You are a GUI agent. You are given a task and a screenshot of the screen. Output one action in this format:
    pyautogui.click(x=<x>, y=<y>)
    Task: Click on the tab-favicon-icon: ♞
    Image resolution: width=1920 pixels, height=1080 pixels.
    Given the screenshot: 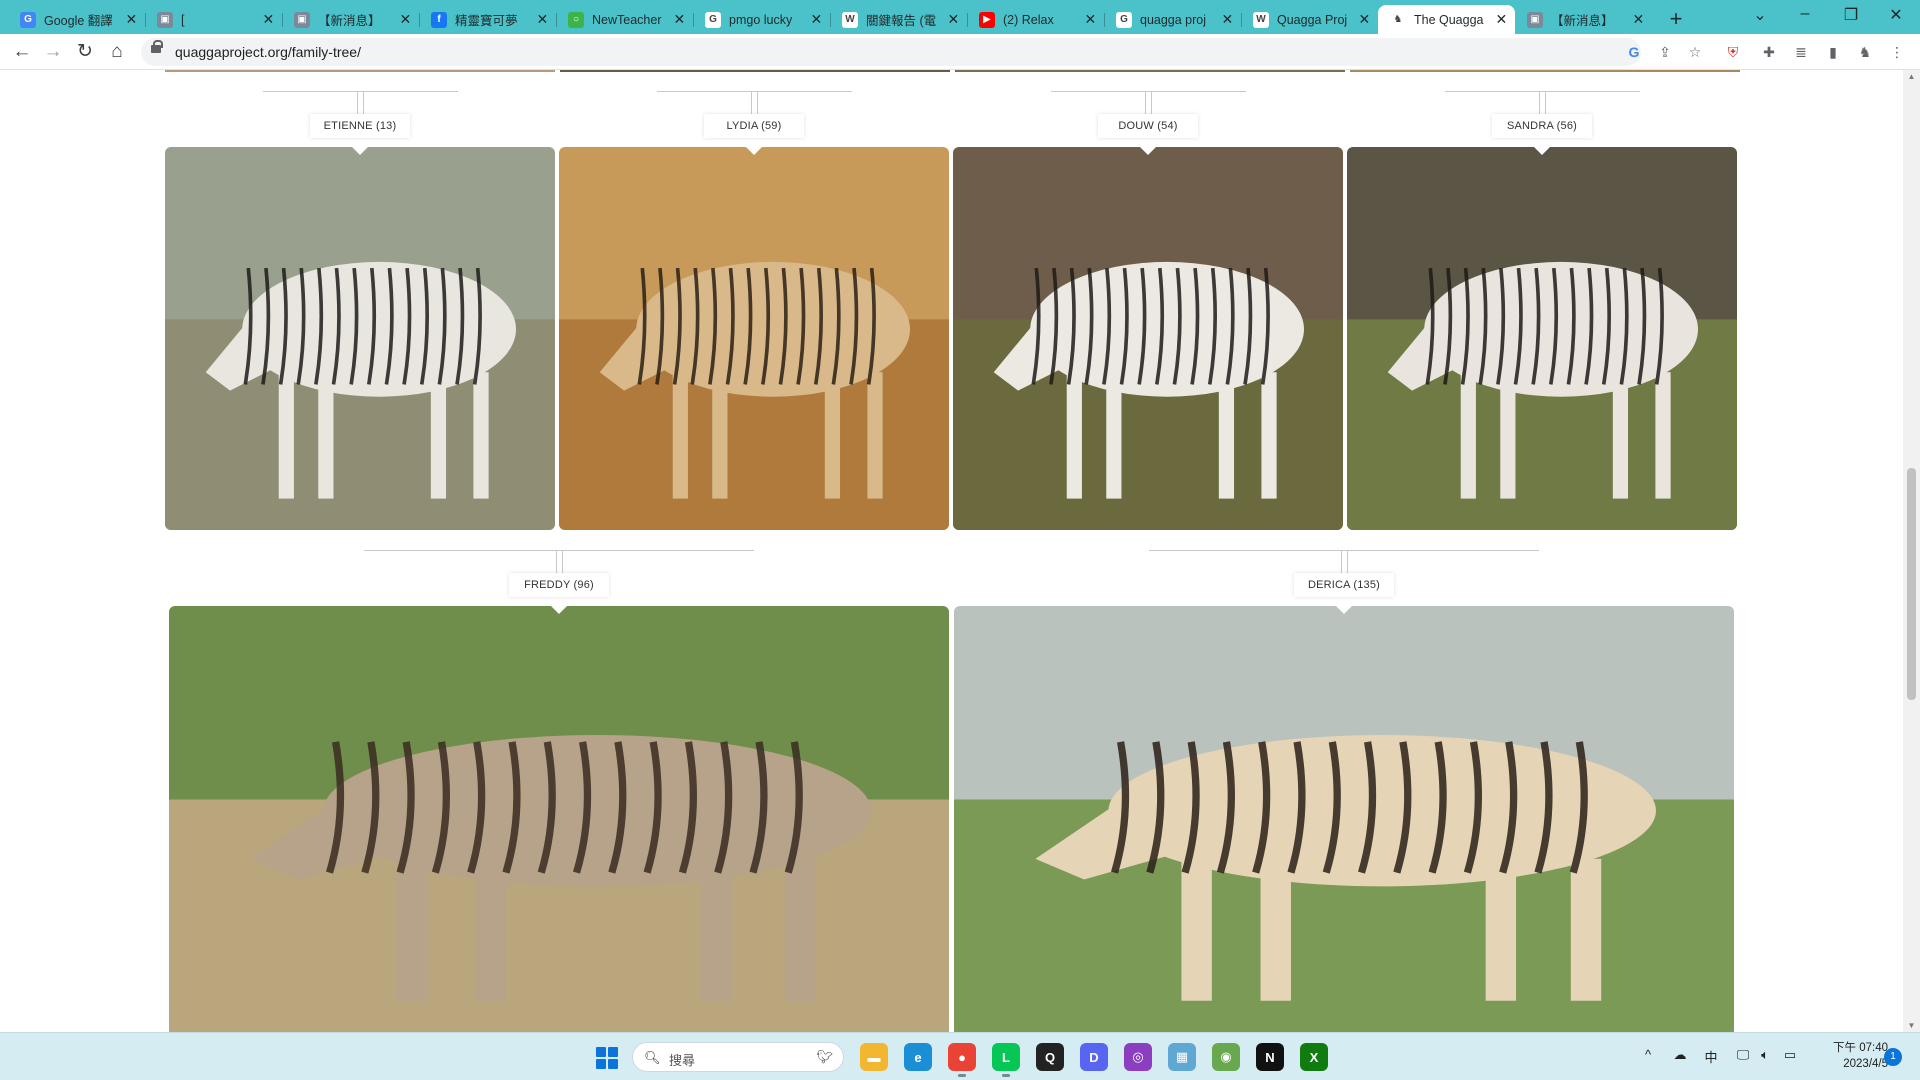 What is the action you would take?
    pyautogui.click(x=1398, y=19)
    